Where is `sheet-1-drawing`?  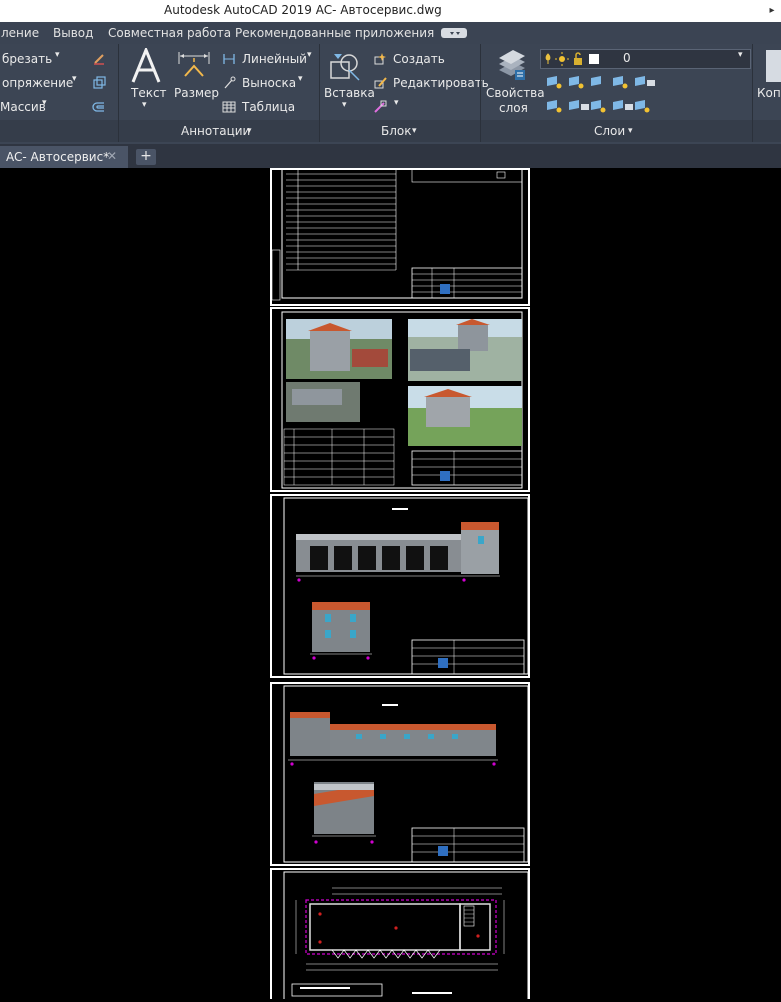 sheet-1-drawing is located at coordinates (397, 234).